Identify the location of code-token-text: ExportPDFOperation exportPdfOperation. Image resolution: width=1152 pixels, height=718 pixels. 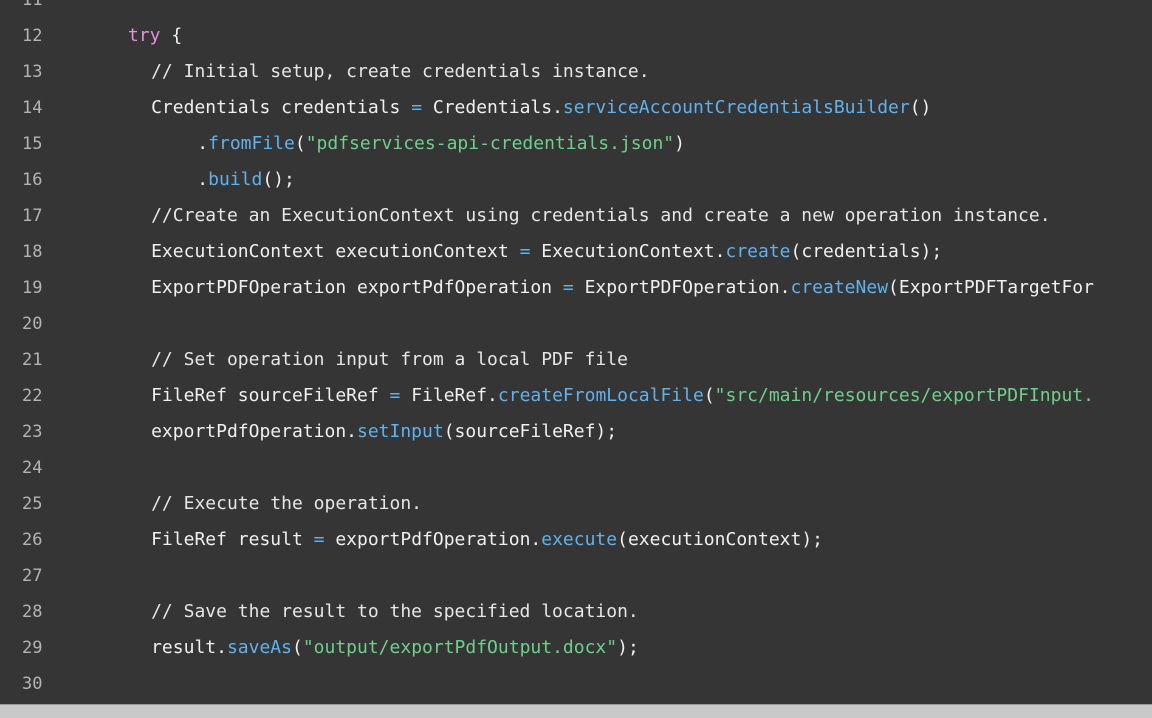
(357, 287).